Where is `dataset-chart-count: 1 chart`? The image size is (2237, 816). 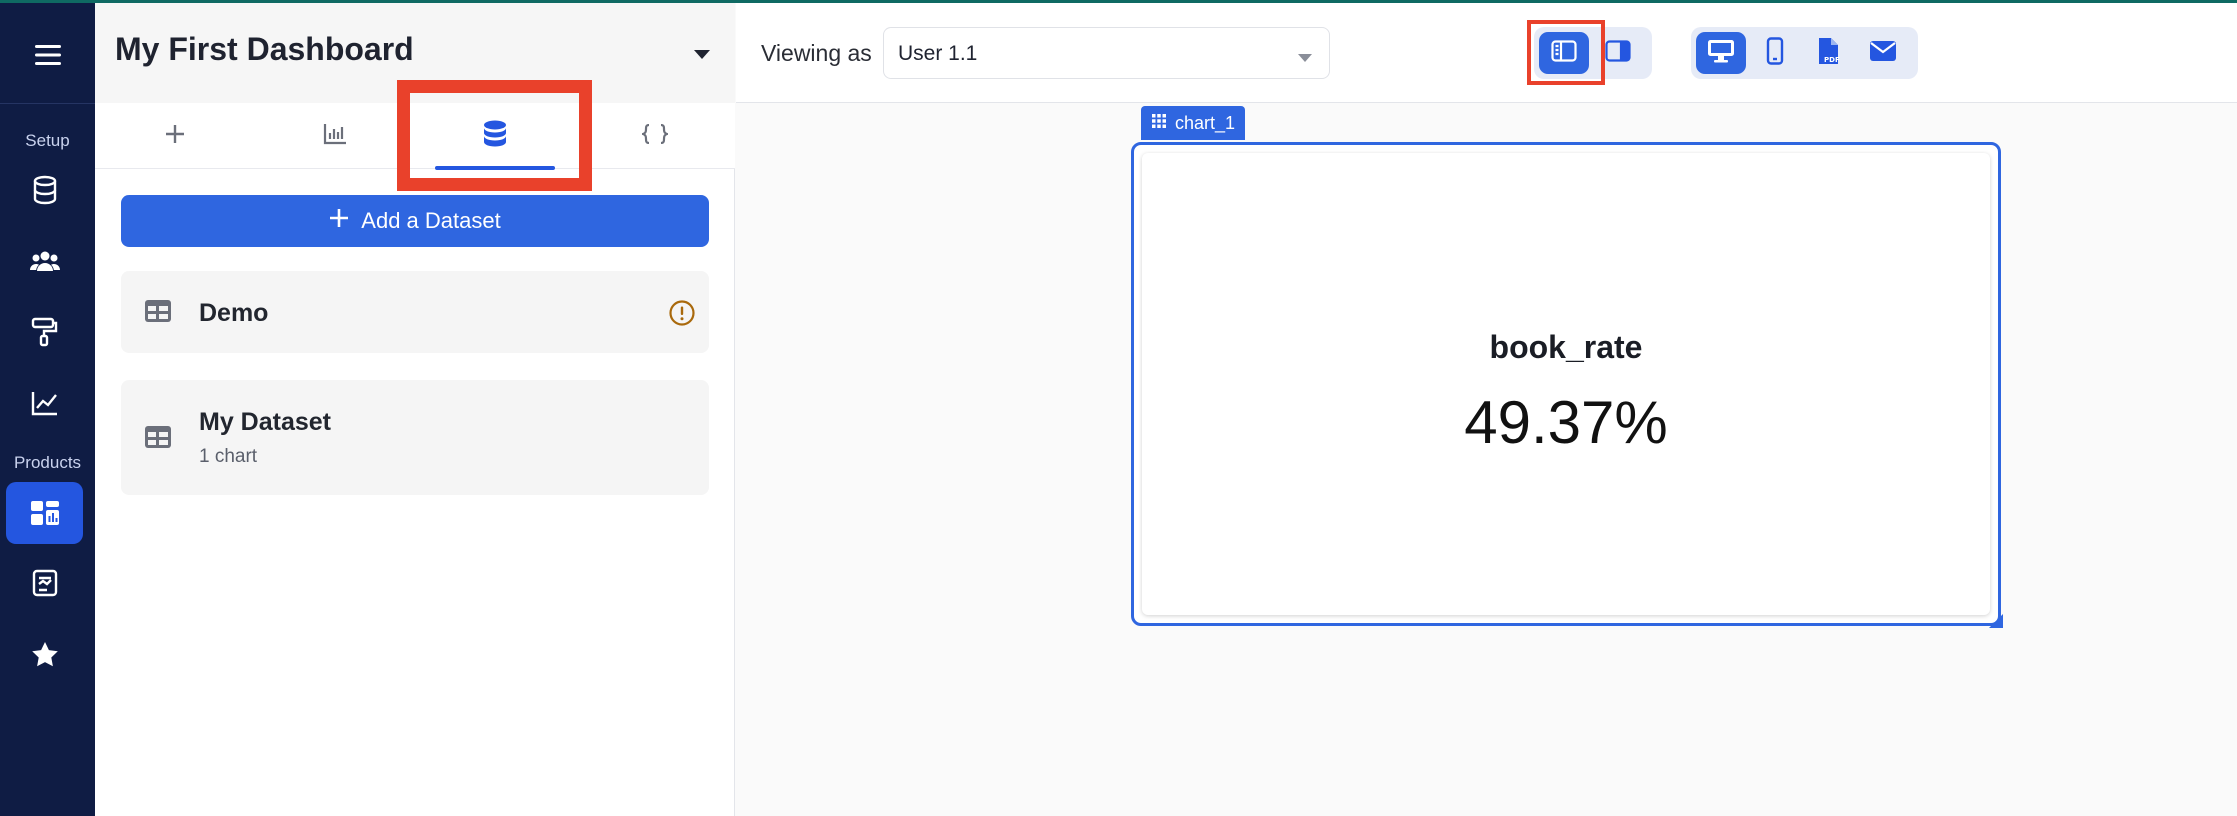
dataset-chart-count: 1 chart is located at coordinates (228, 456).